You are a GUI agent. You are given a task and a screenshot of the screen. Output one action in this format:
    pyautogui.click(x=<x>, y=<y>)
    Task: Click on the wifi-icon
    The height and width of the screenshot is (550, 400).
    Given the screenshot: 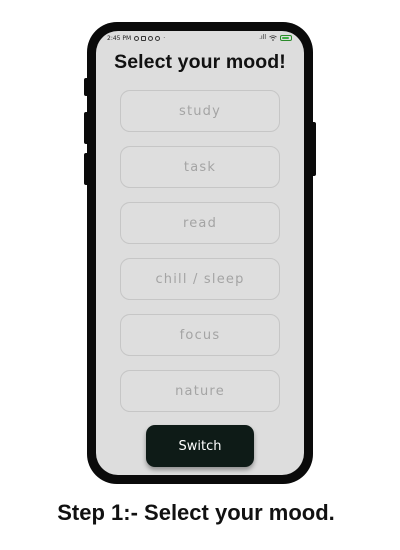 What is the action you would take?
    pyautogui.click(x=273, y=37)
    